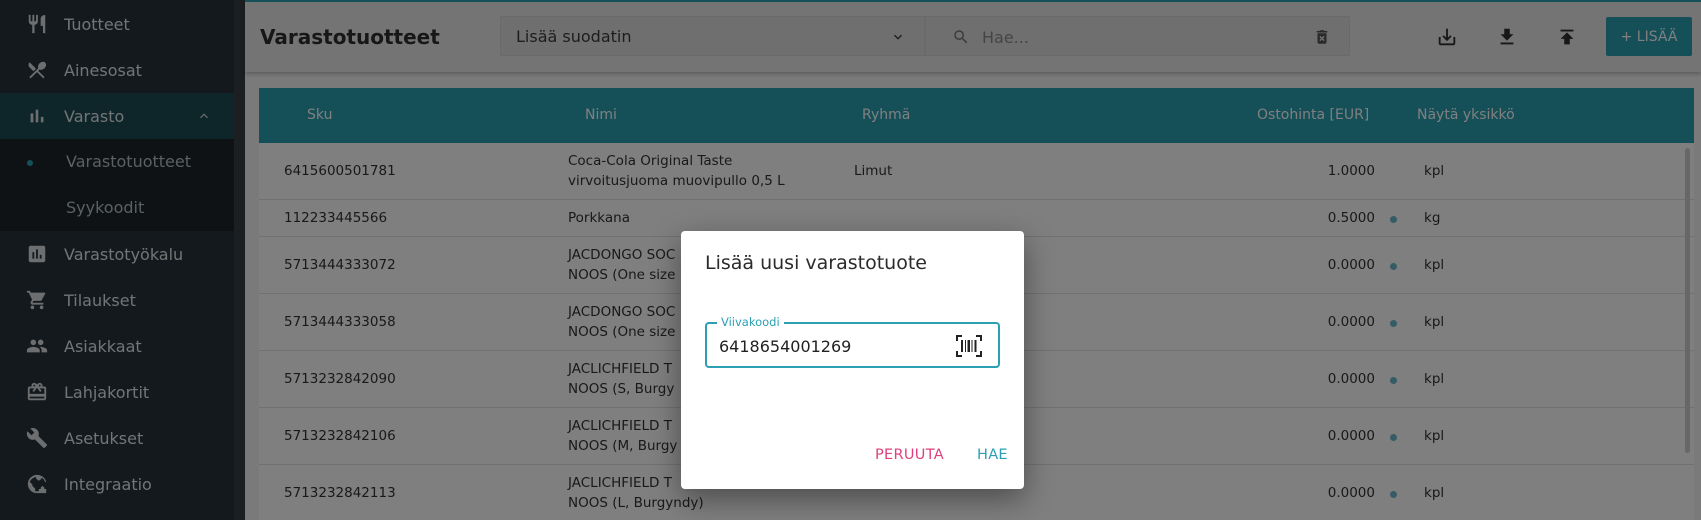 The height and width of the screenshot is (520, 1701). Describe the element at coordinates (816, 263) in the screenshot. I see `dialog-title: Lisää uusi varastotuote` at that location.